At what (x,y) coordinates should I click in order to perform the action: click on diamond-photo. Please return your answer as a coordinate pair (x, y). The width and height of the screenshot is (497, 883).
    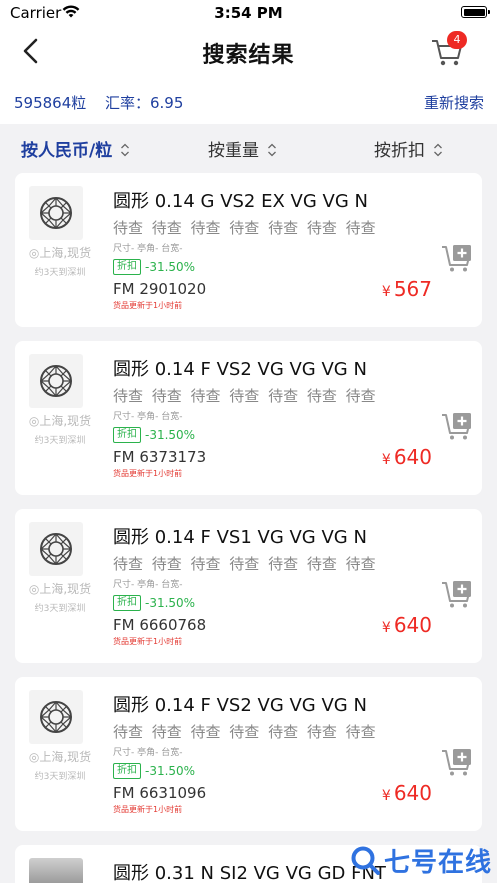
    Looking at the image, I should click on (56, 870).